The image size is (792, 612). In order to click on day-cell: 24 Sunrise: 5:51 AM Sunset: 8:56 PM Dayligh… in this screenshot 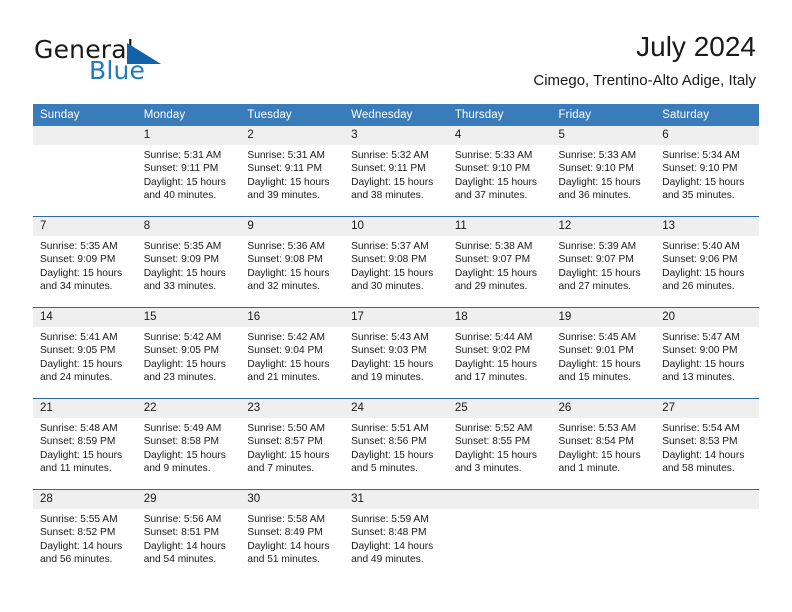, I will do `click(396, 444)`.